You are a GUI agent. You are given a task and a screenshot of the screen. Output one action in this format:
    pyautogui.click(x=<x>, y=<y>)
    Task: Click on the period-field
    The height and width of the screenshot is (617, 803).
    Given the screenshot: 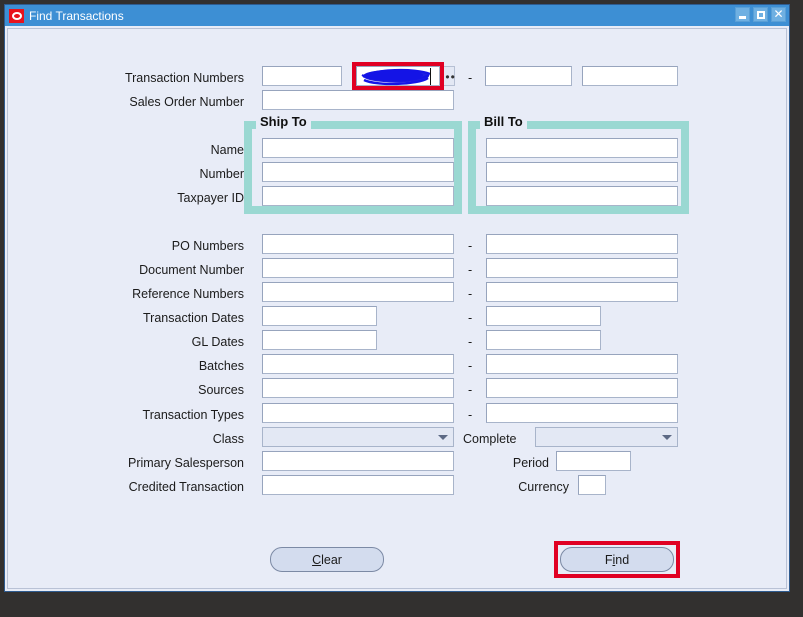 What is the action you would take?
    pyautogui.click(x=593, y=461)
    